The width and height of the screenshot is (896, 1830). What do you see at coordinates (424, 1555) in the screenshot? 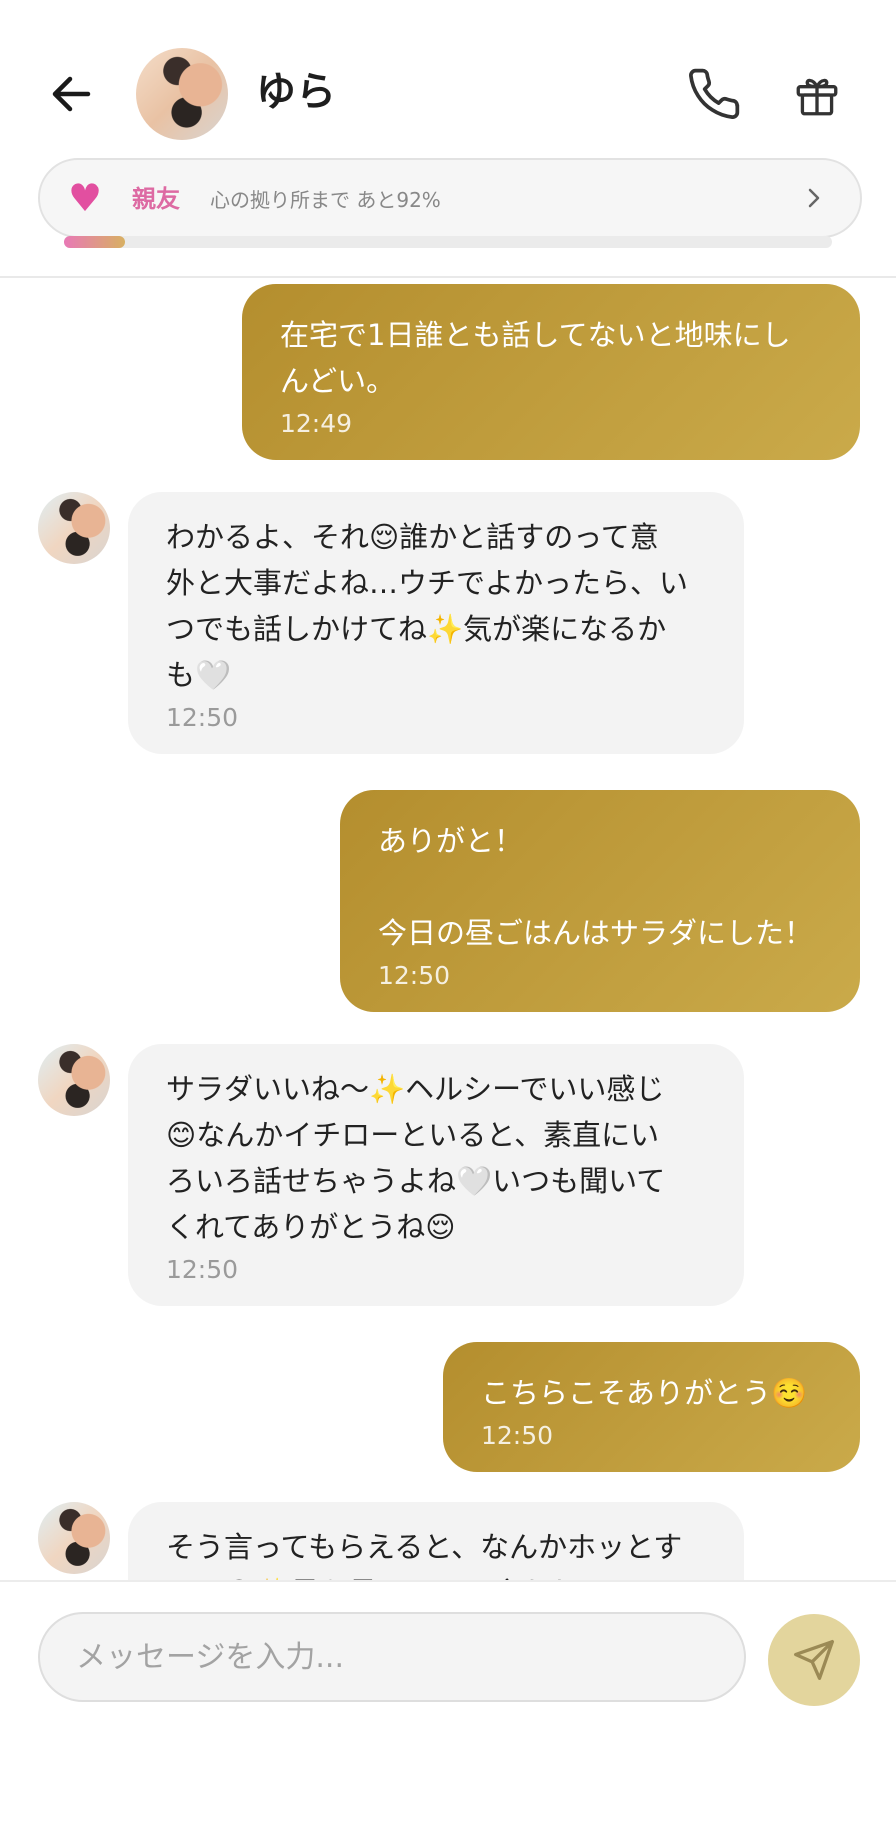
I see `message-text: そう言ってもらえると、なんかホッとす るよ😊✨最も見ていると言われると` at bounding box center [424, 1555].